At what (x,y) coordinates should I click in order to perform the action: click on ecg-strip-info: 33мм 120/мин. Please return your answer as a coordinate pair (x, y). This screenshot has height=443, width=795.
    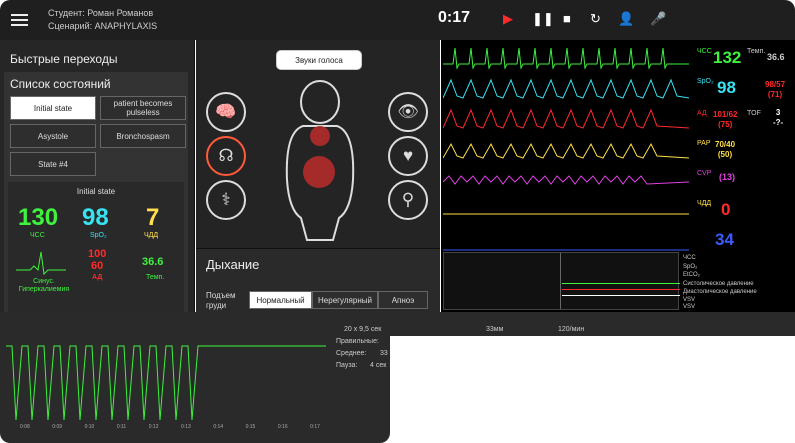
    Looking at the image, I should click on (592, 324).